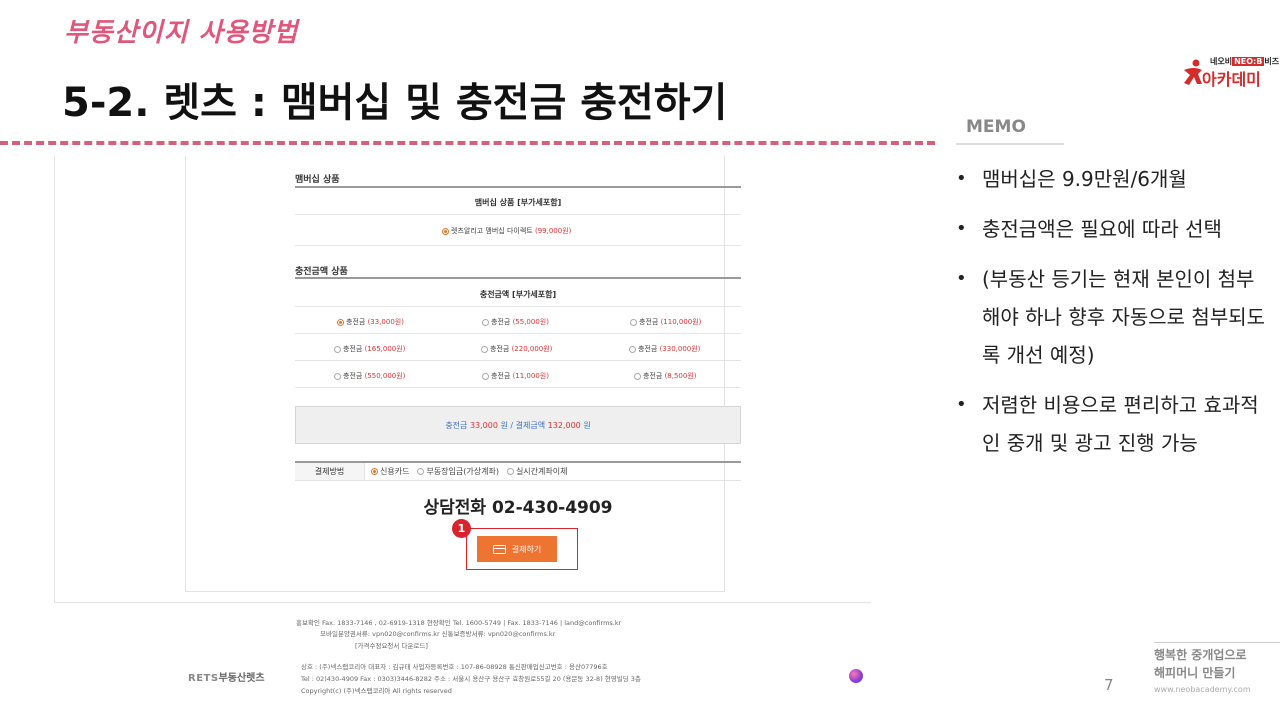 The image size is (1280, 720). I want to click on charge-sub-head: 충전금액 [부가세포함], so click(518, 294).